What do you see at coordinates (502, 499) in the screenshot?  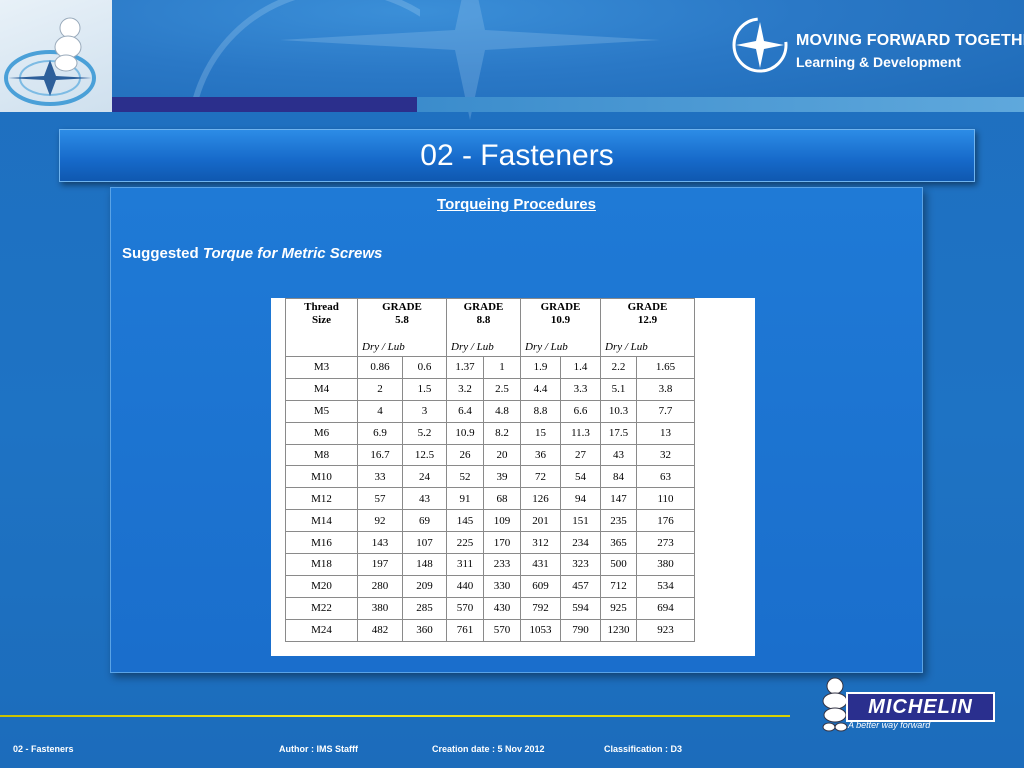 I see `torque-value-cell: 68` at bounding box center [502, 499].